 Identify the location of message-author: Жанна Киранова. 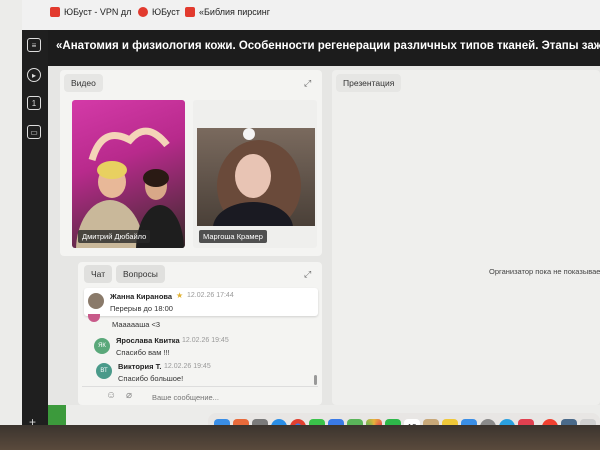
(141, 296).